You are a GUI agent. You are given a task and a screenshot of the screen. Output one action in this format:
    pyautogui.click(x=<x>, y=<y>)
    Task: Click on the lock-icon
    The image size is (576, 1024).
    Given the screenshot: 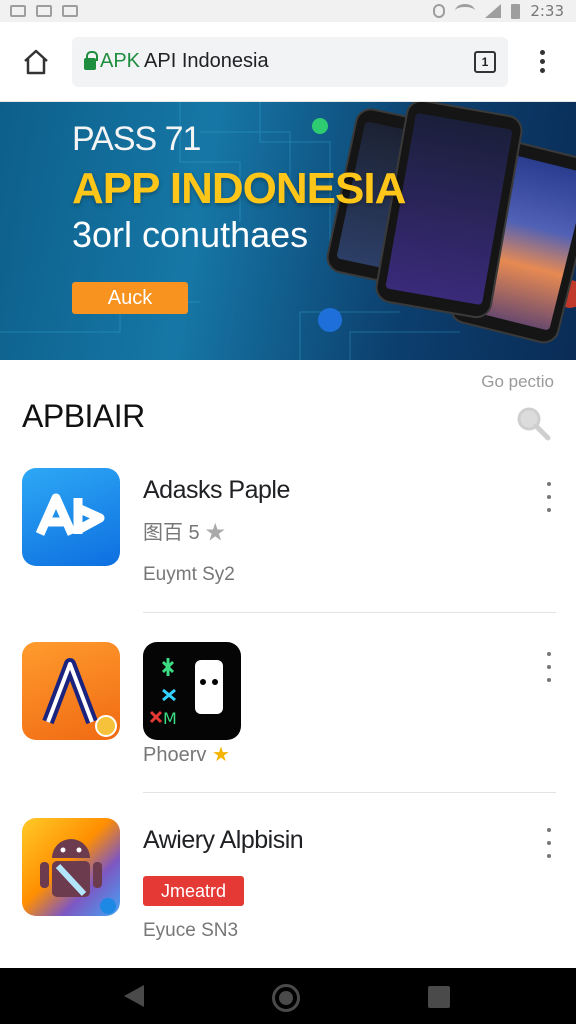 What is the action you would take?
    pyautogui.click(x=91, y=60)
    